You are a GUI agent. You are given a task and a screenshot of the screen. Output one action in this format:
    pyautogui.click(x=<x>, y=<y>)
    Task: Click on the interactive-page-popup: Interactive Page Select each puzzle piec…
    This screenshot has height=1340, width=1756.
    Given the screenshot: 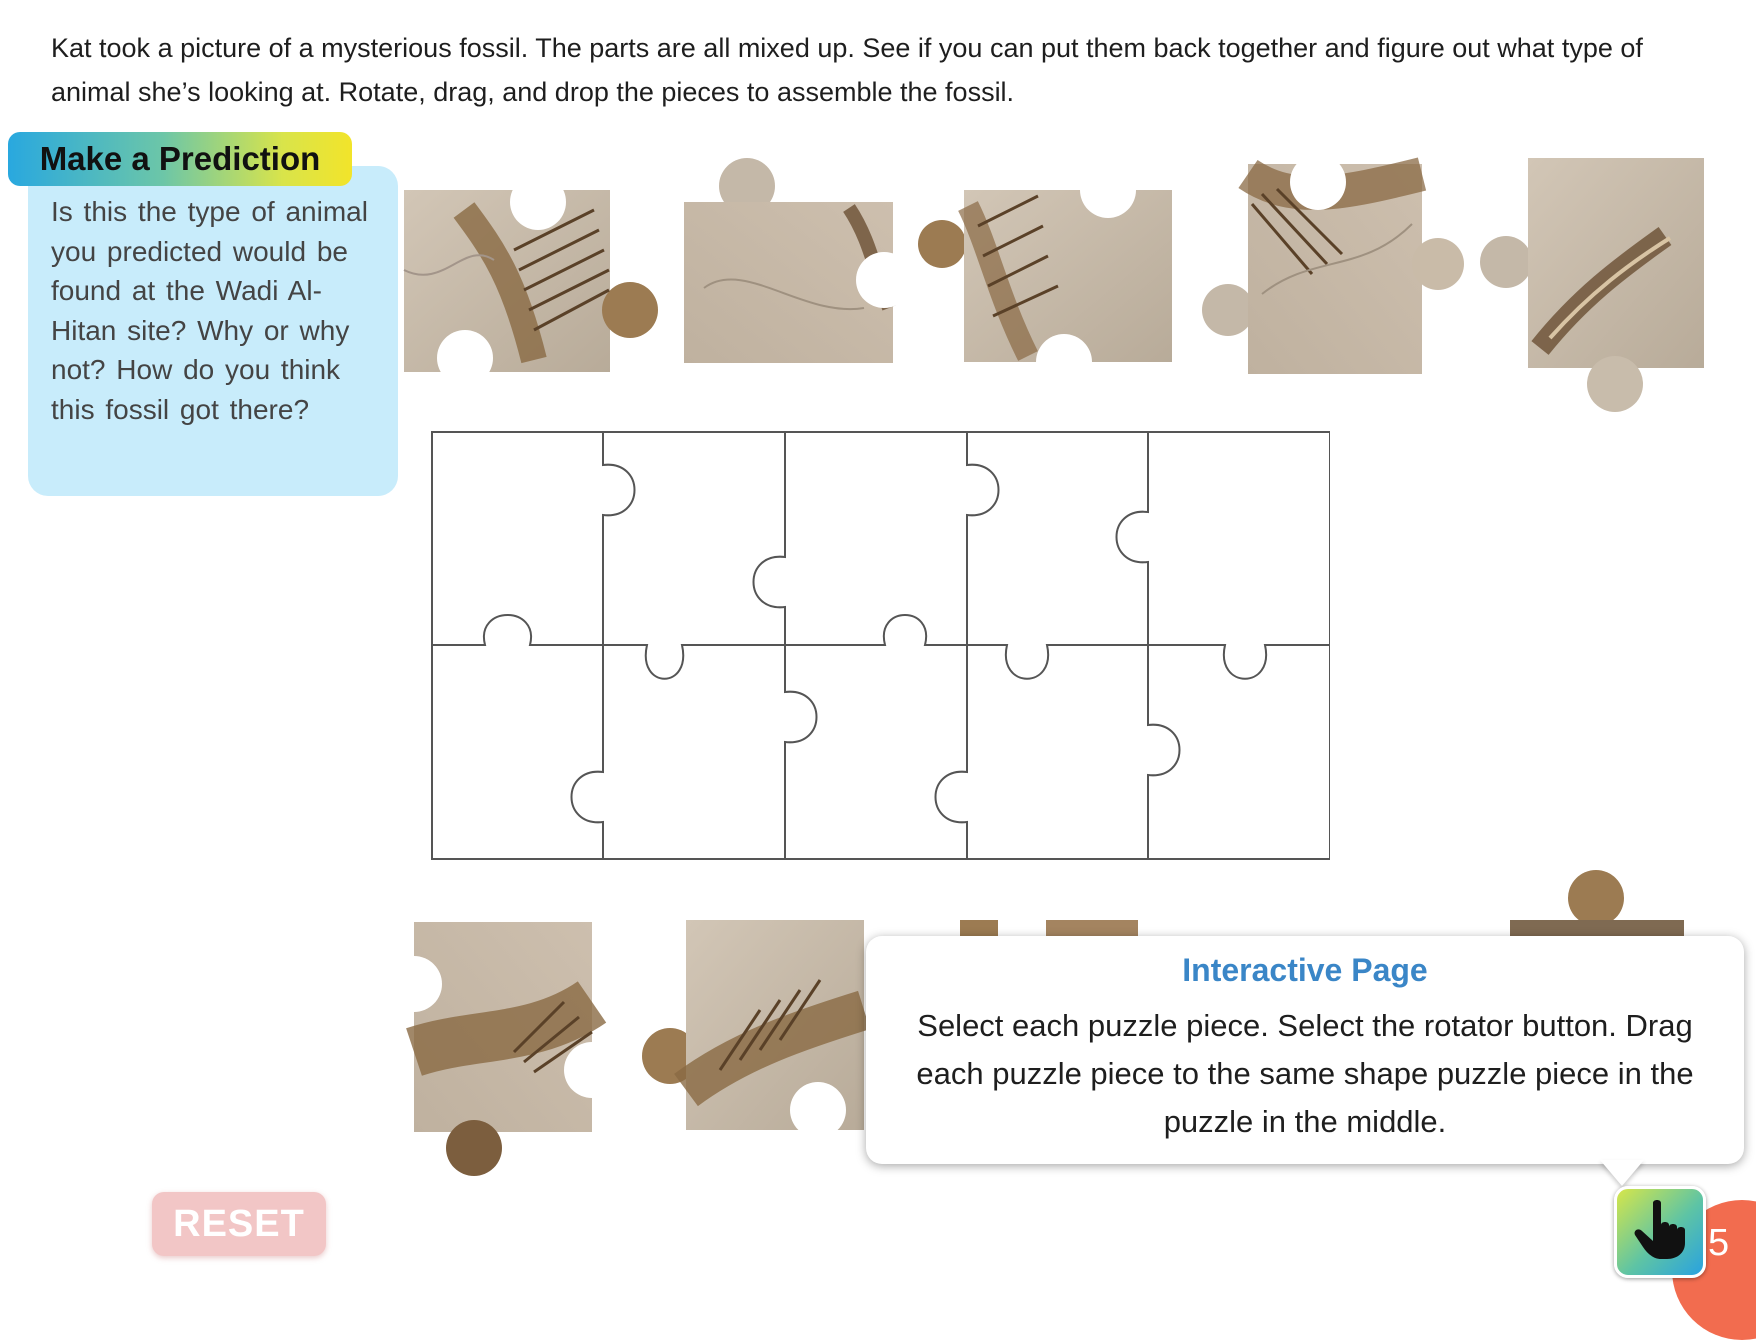 What is the action you would take?
    pyautogui.click(x=1305, y=1050)
    